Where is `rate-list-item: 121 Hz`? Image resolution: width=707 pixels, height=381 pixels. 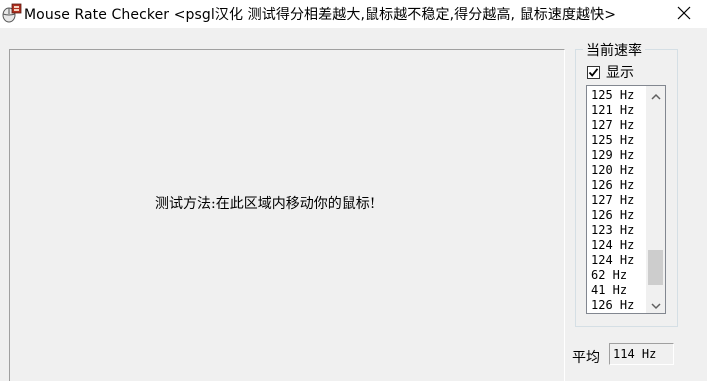
rate-list-item: 121 Hz is located at coordinates (617, 110).